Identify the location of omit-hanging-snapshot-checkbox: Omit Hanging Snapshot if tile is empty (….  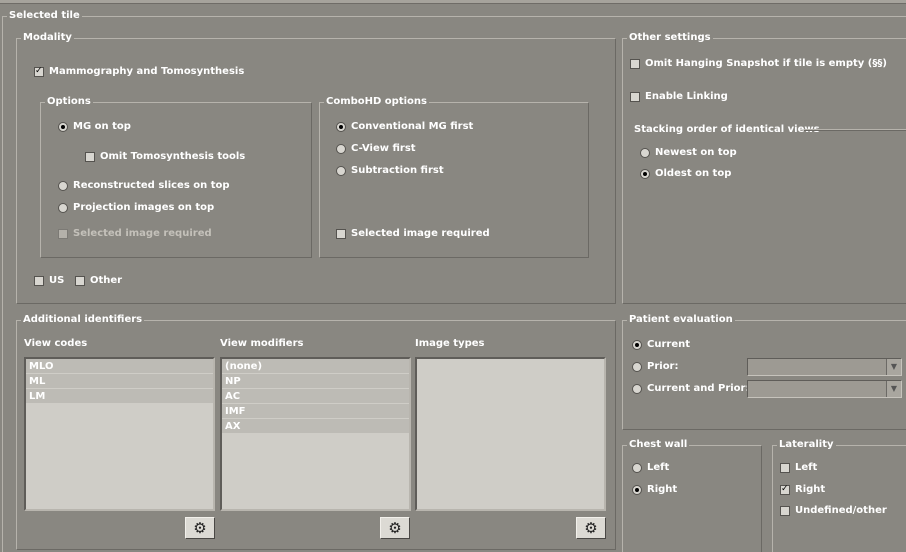
(758, 64).